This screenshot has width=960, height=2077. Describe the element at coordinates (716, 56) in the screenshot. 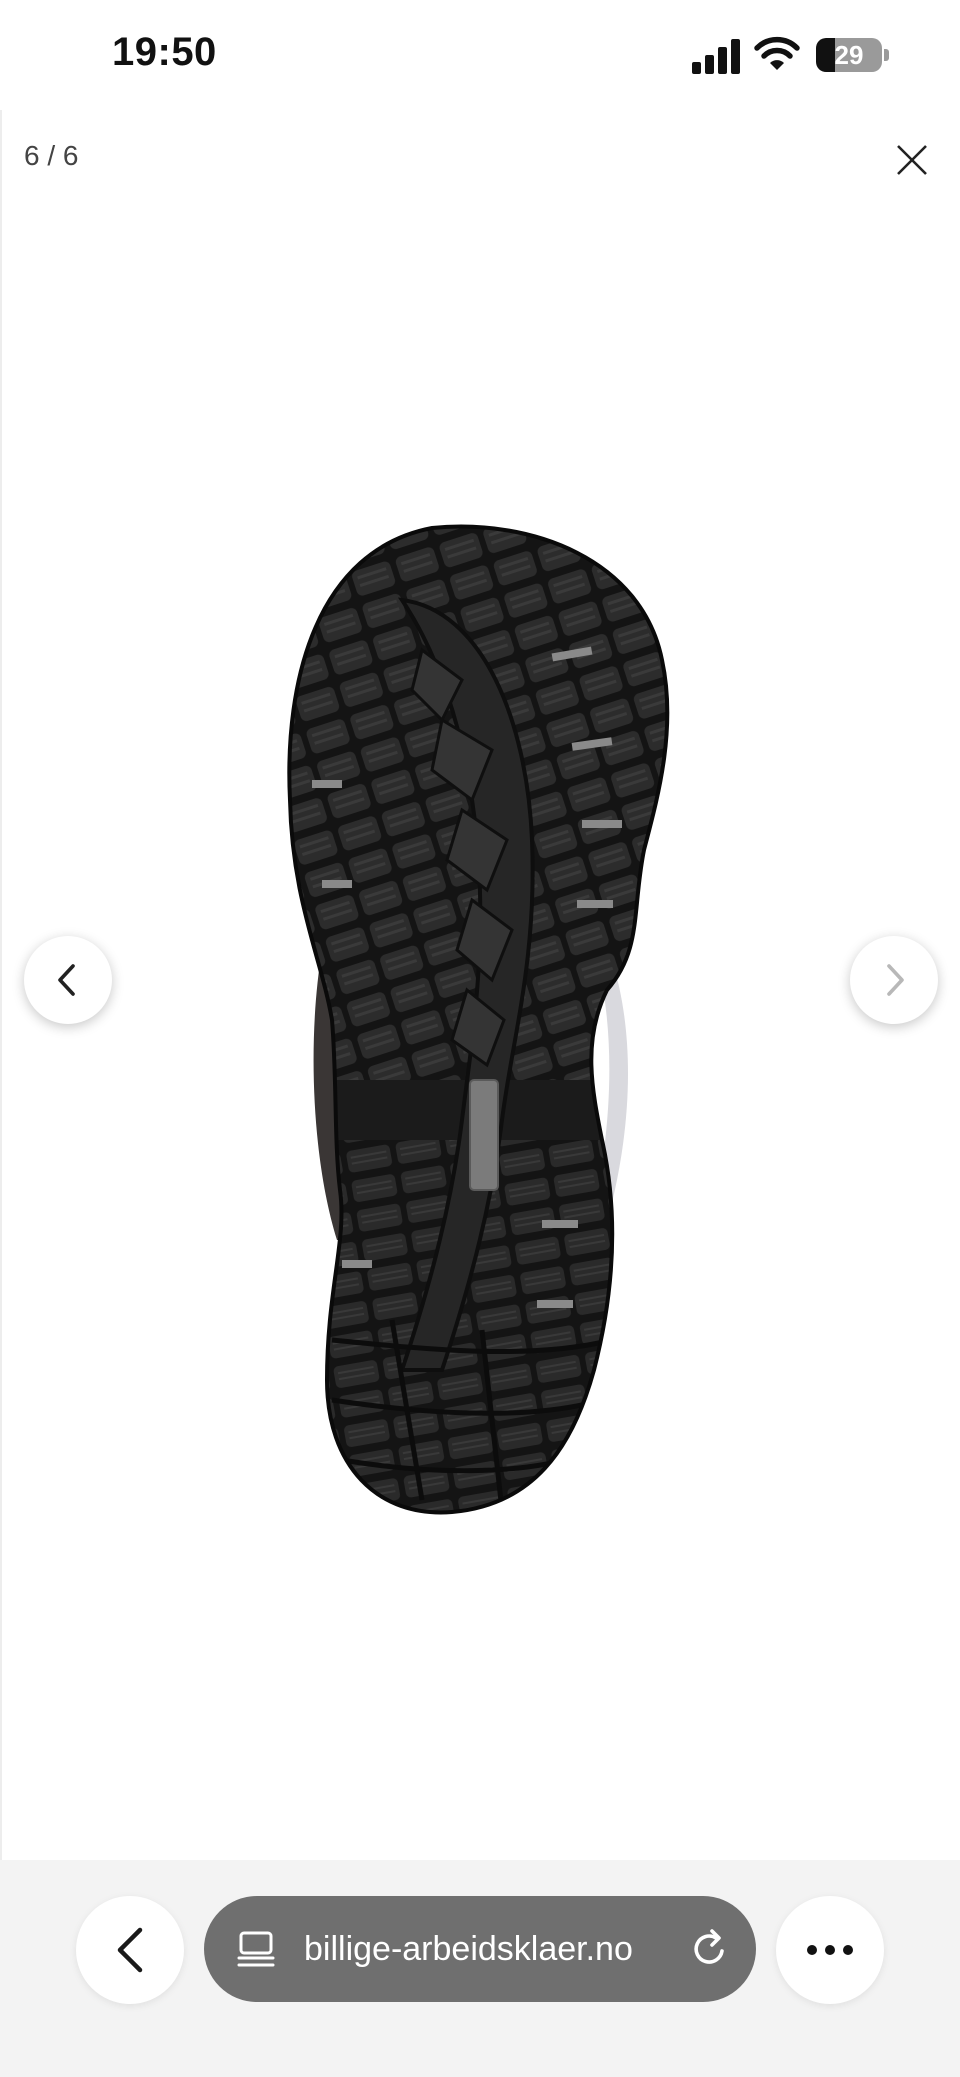

I see `signal-icon` at that location.